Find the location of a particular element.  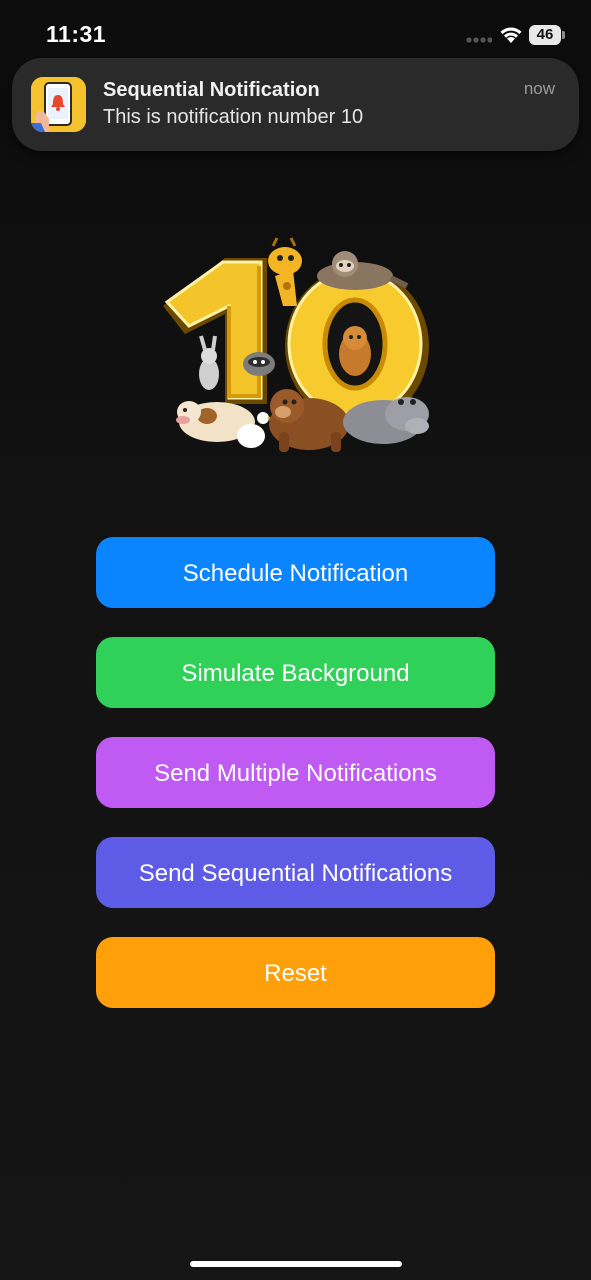

notification-body: This is notification number 10 is located at coordinates (233, 117).